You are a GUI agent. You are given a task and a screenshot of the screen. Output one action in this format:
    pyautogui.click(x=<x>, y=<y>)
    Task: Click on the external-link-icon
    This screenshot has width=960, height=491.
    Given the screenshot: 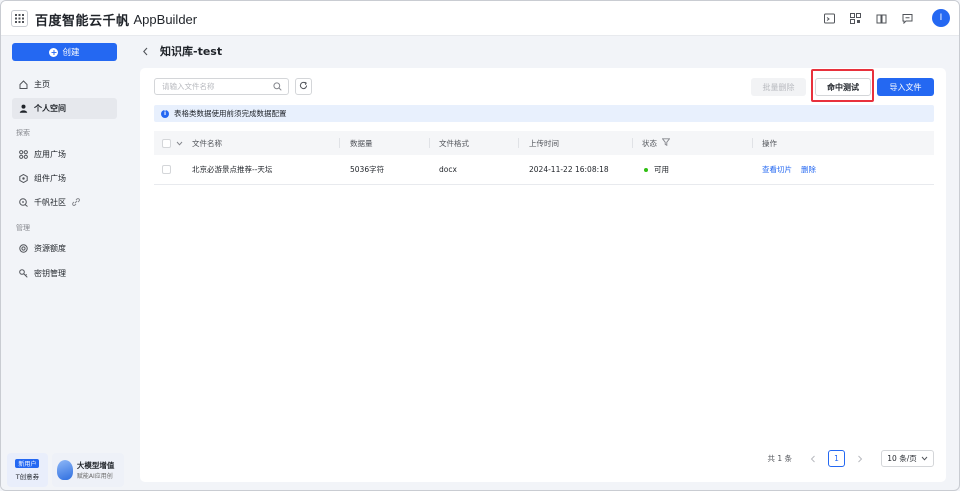 What is the action you would take?
    pyautogui.click(x=76, y=202)
    